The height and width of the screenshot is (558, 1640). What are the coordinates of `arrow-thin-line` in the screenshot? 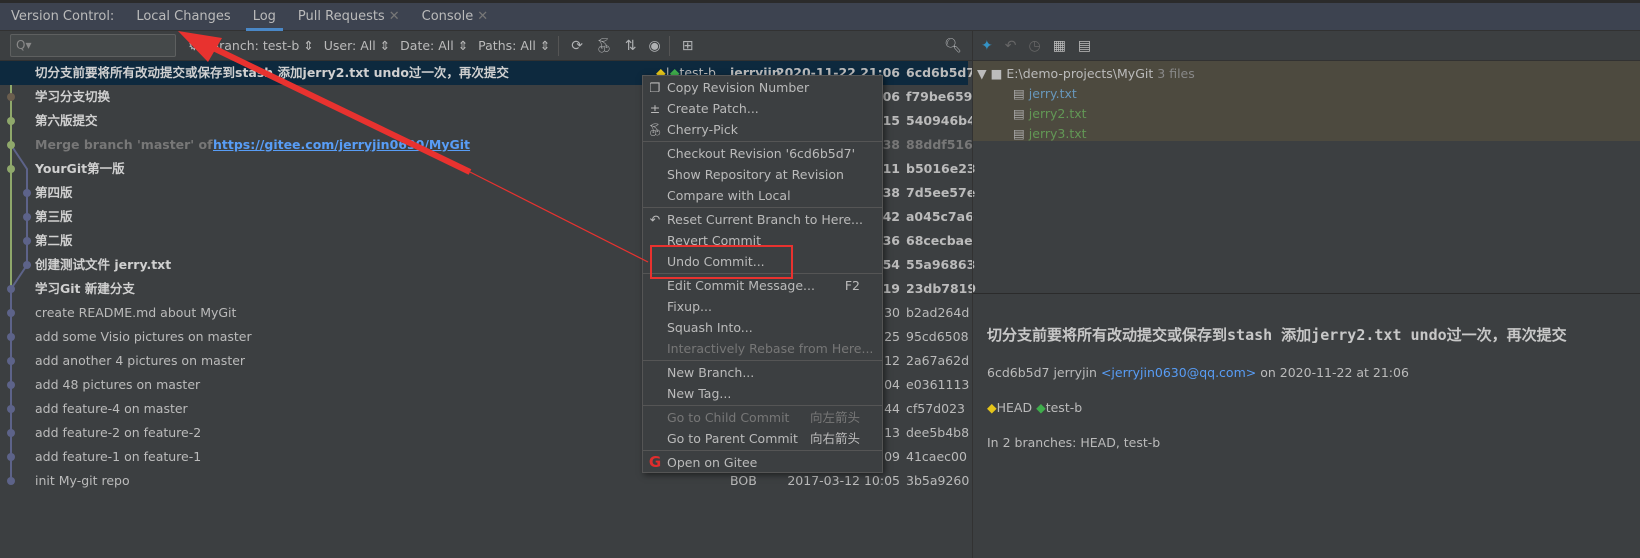 It's located at (559, 217).